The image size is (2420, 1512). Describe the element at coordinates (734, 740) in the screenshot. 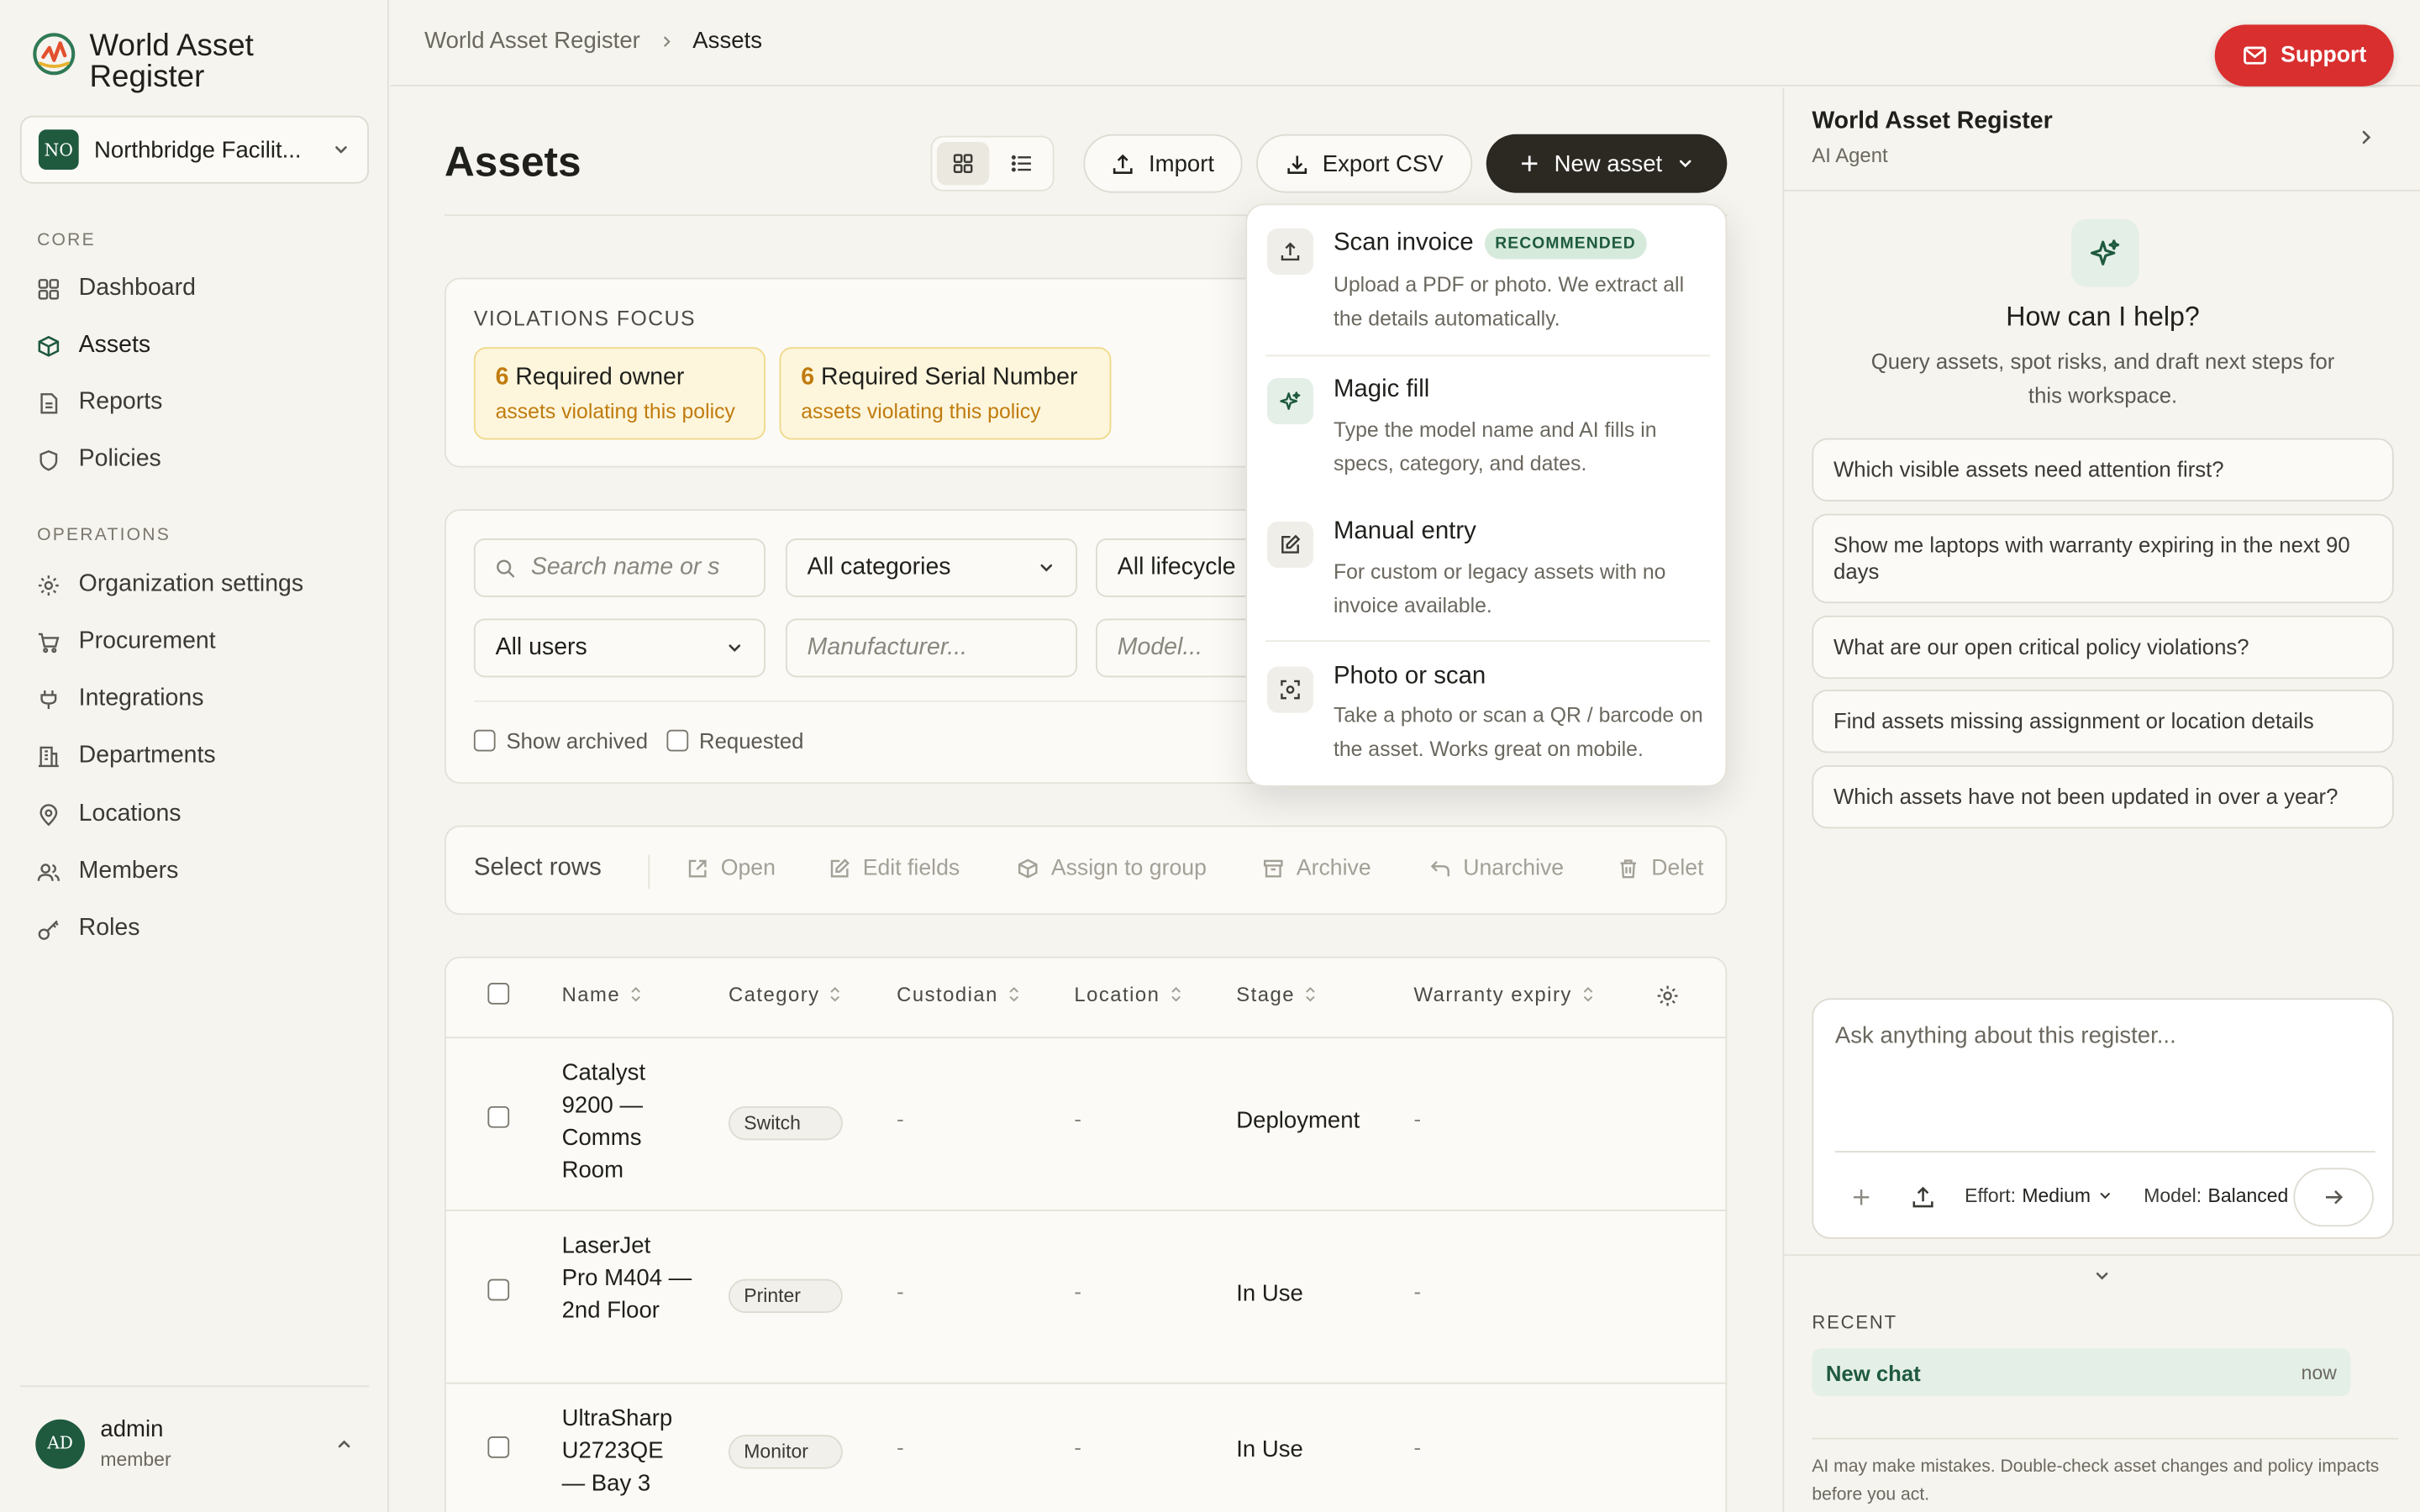

I see `requested-checkbox: Requested` at that location.